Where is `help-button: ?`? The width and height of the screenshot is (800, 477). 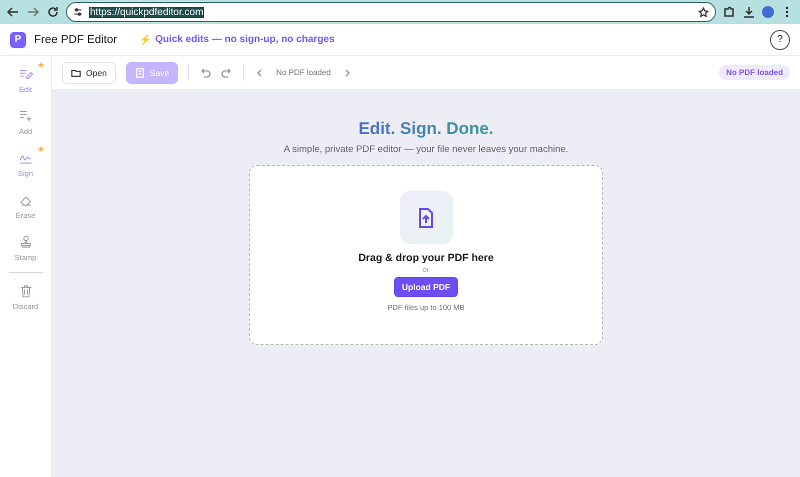
help-button: ? is located at coordinates (780, 40).